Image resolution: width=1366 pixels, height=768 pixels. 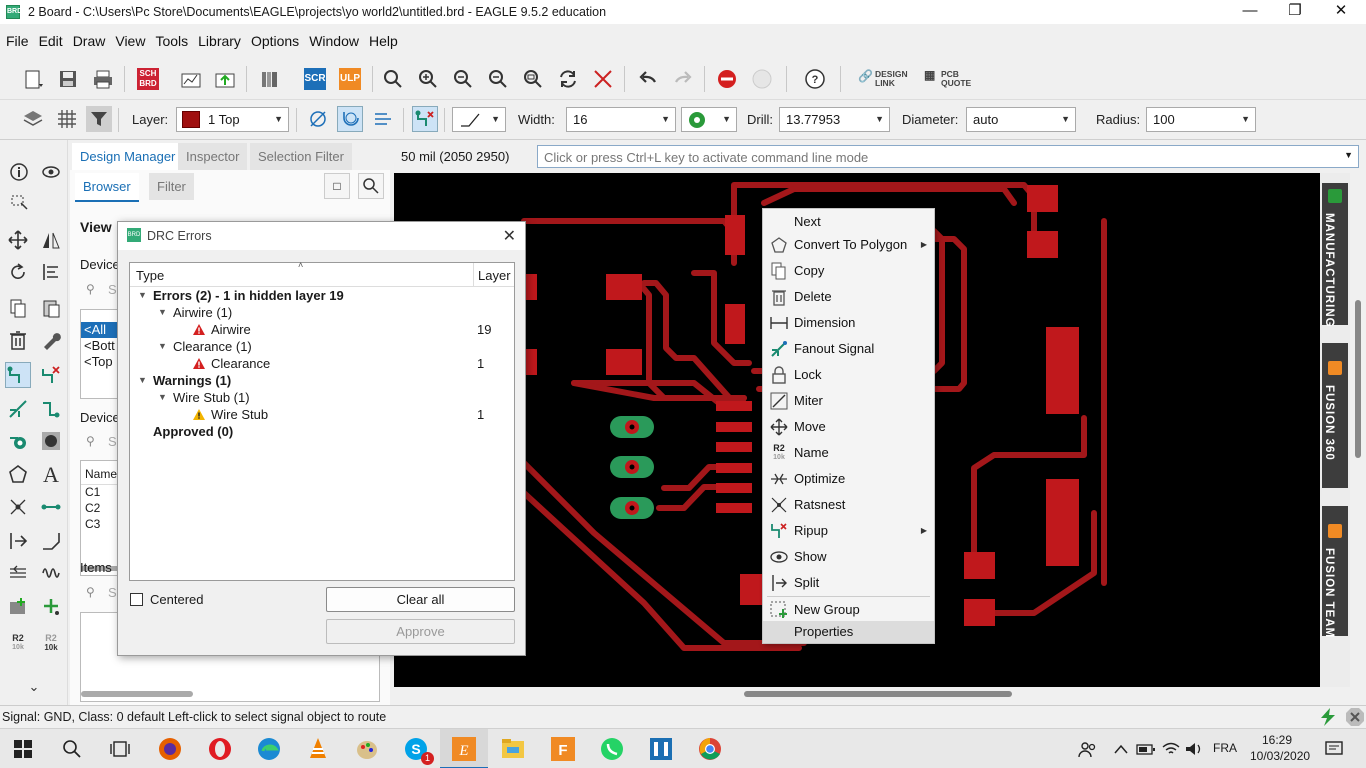 I want to click on route-bend-icon, so click(x=383, y=119).